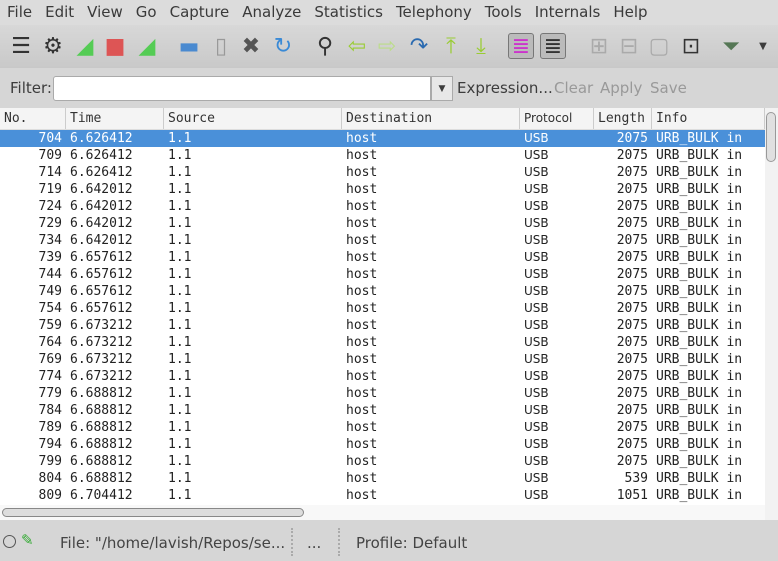 This screenshot has height=561, width=778. Describe the element at coordinates (382, 155) in the screenshot. I see `packet-row: 709 6.626412 1.1 host USB 2075 URB_BULK in` at that location.